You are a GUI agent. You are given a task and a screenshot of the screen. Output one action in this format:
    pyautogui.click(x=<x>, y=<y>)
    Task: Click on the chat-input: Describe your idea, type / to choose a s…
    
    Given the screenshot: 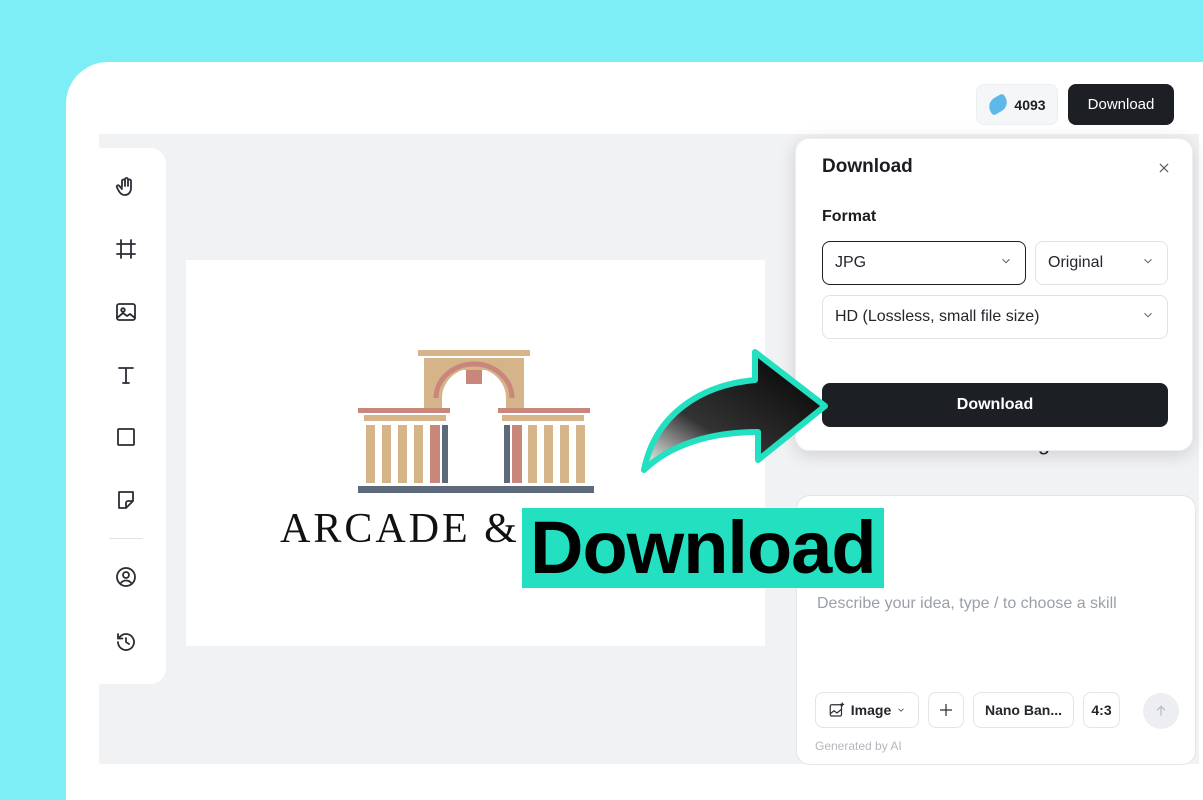 What is the action you would take?
    pyautogui.click(x=967, y=604)
    